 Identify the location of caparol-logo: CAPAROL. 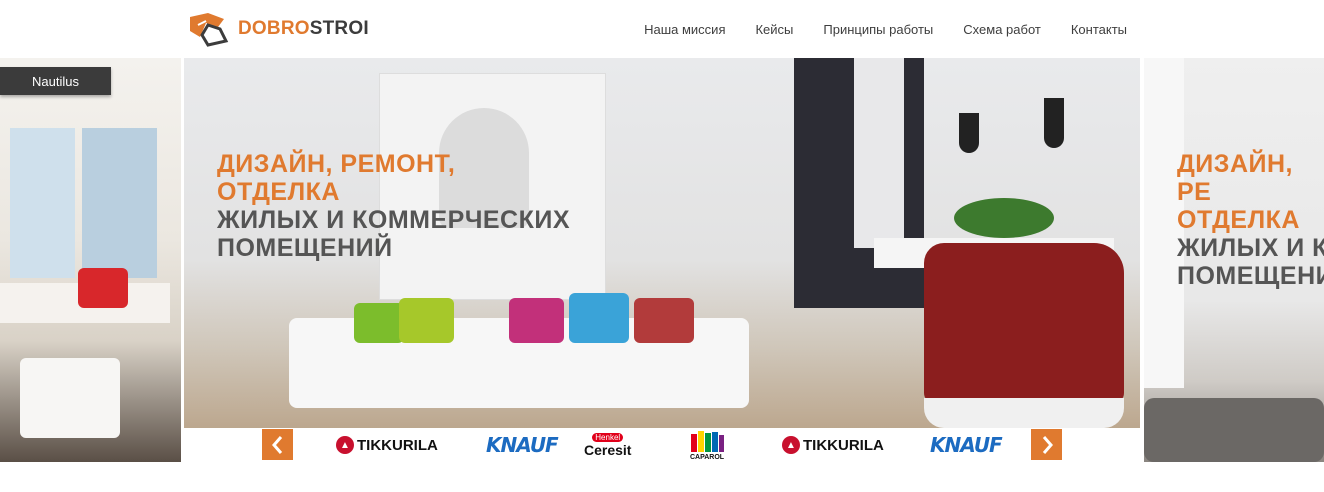
(707, 445).